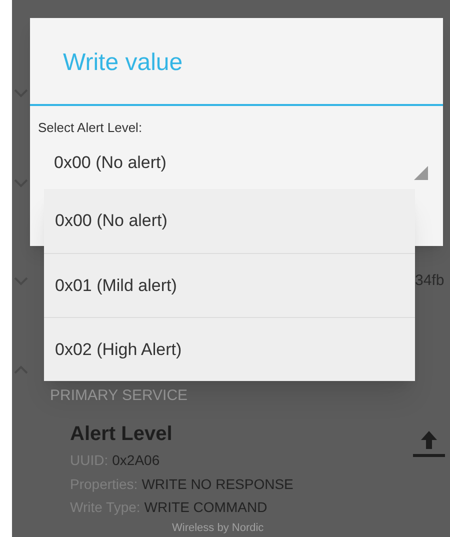 The height and width of the screenshot is (537, 450). I want to click on dropdown-option: 0x00 (No alert), so click(229, 221).